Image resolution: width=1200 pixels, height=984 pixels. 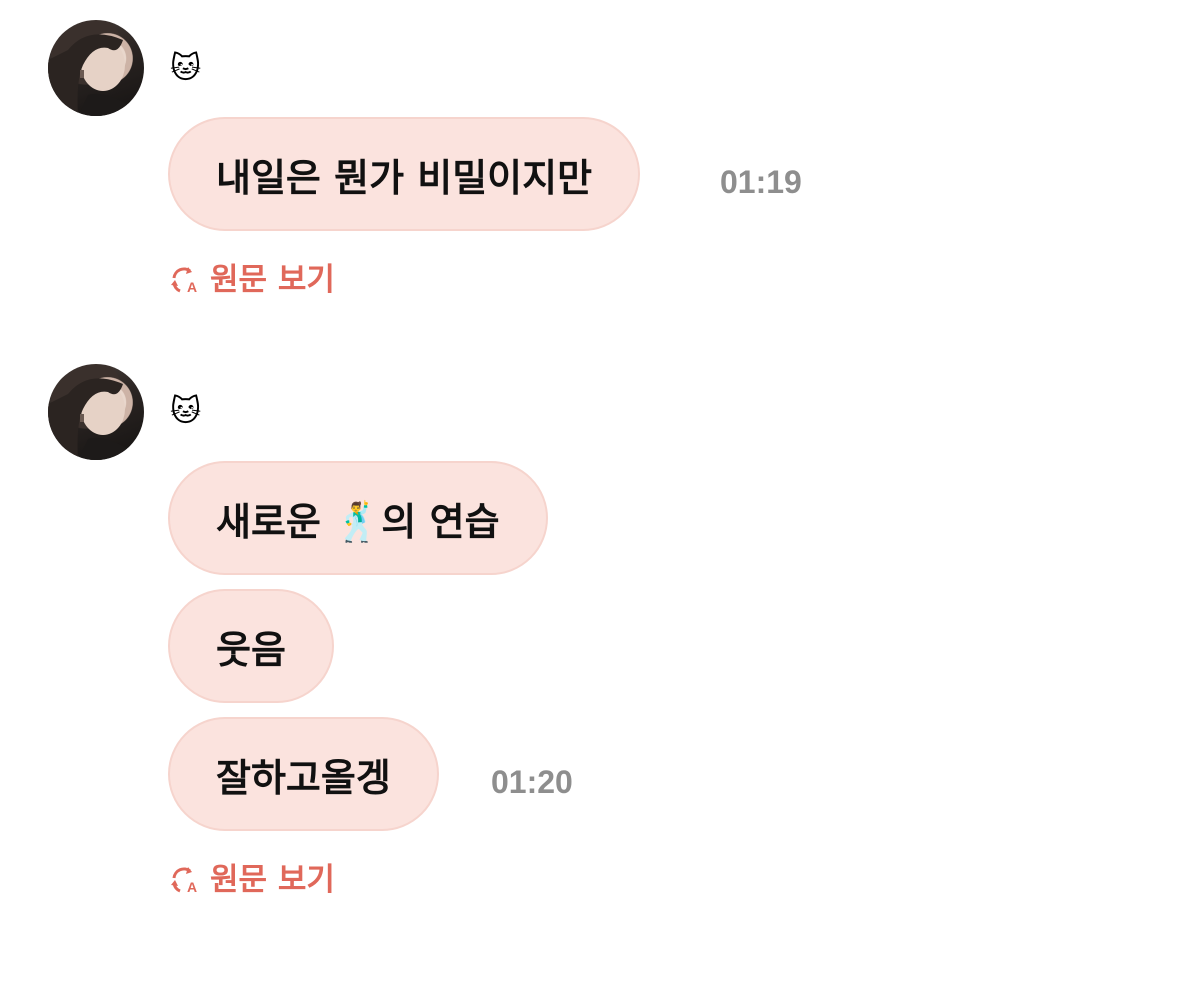 I want to click on message-text: 새로운 🕺의 연습, so click(x=358, y=521).